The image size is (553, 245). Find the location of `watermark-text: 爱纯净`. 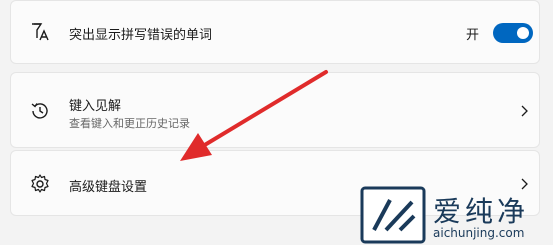

watermark-text: 爱纯净 is located at coordinates (481, 211).